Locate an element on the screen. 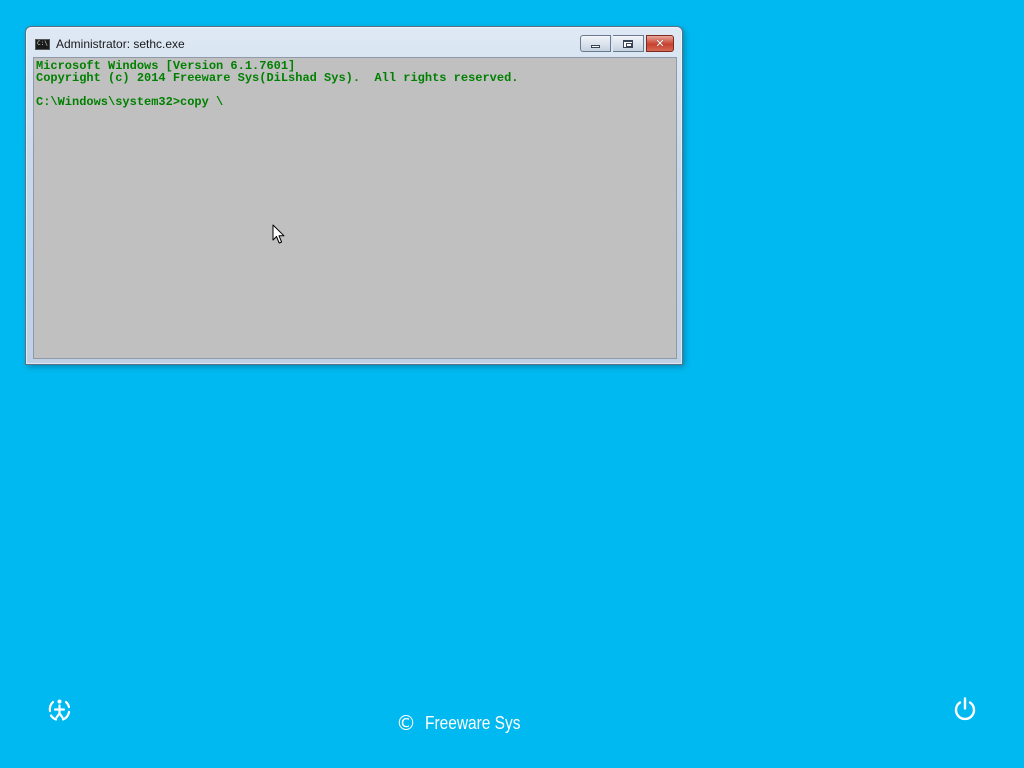 The width and height of the screenshot is (1024, 768). close-button: ✕ is located at coordinates (660, 43).